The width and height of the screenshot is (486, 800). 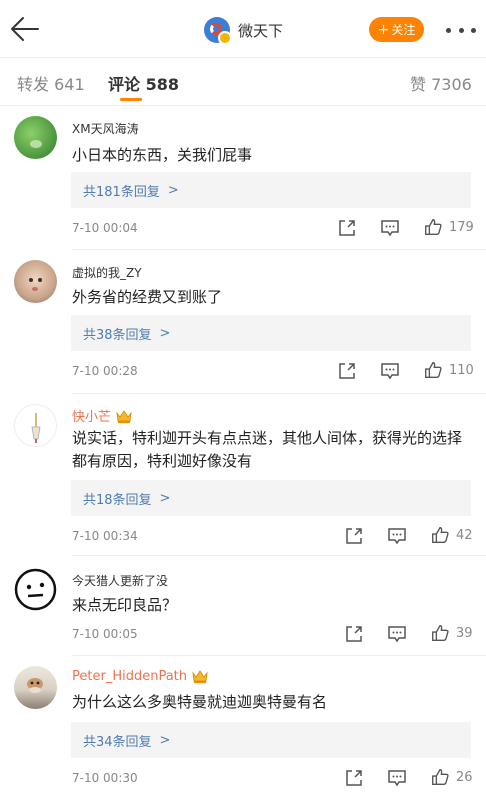 What do you see at coordinates (162, 155) in the screenshot?
I see `comment-text: 小日本的东西，关我们屁事` at bounding box center [162, 155].